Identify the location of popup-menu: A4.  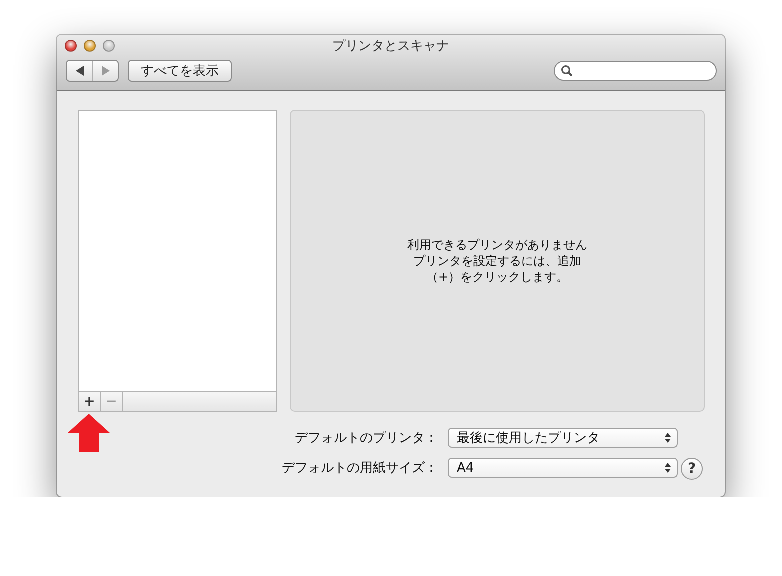
(563, 468).